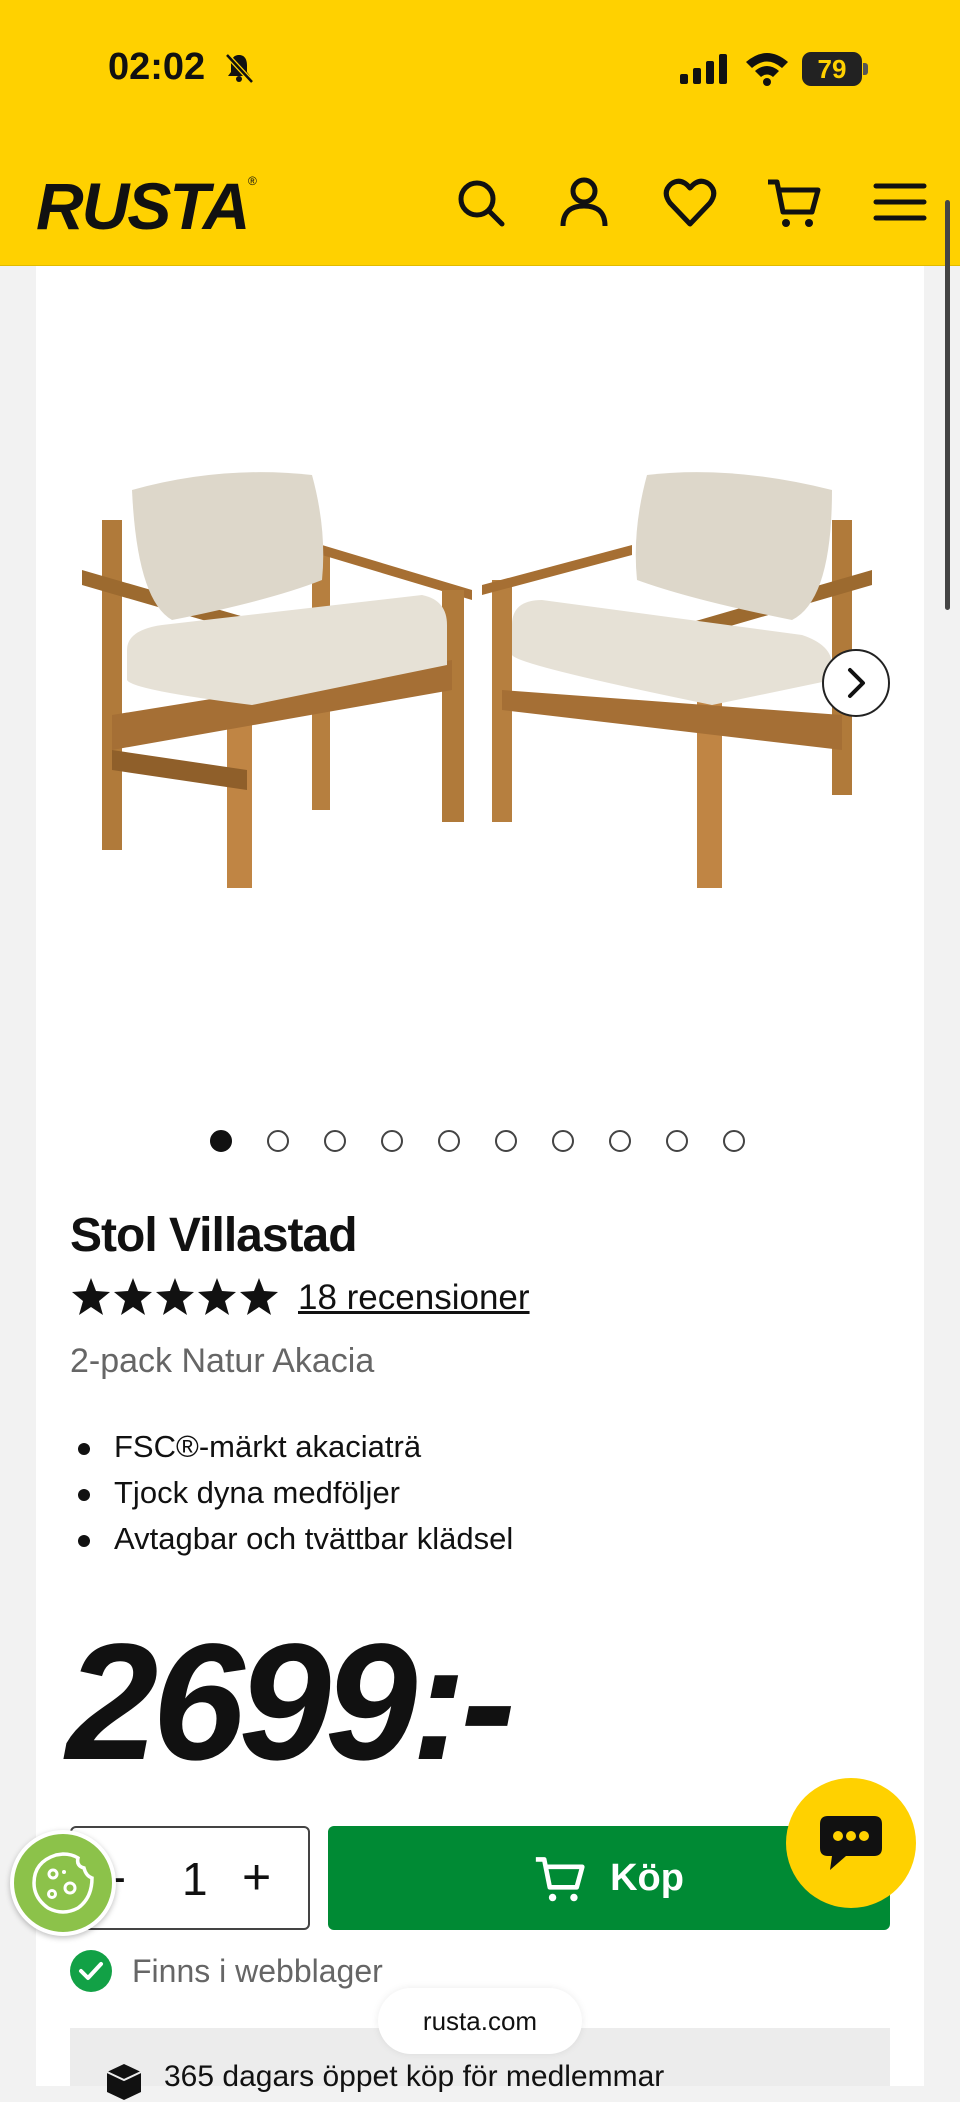 This screenshot has height=2102, width=960. I want to click on package-icon, so click(124, 2082).